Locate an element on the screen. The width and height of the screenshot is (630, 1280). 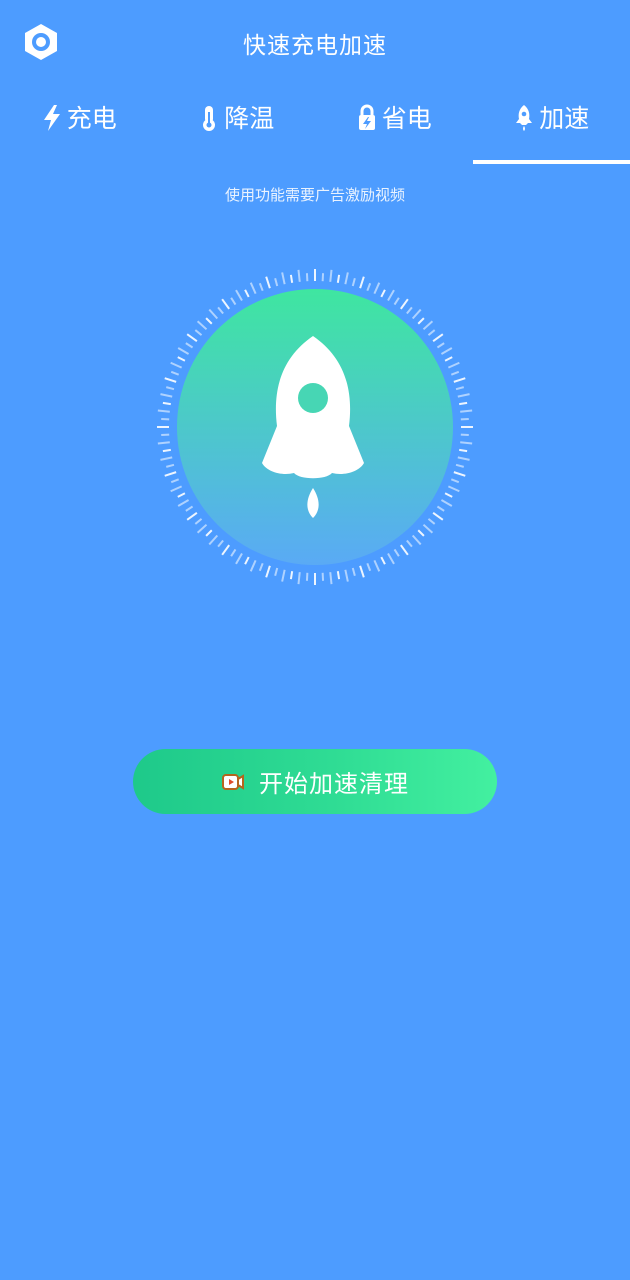
ad-video-notice: 使用功能需要广告激励视频 is located at coordinates (314, 195).